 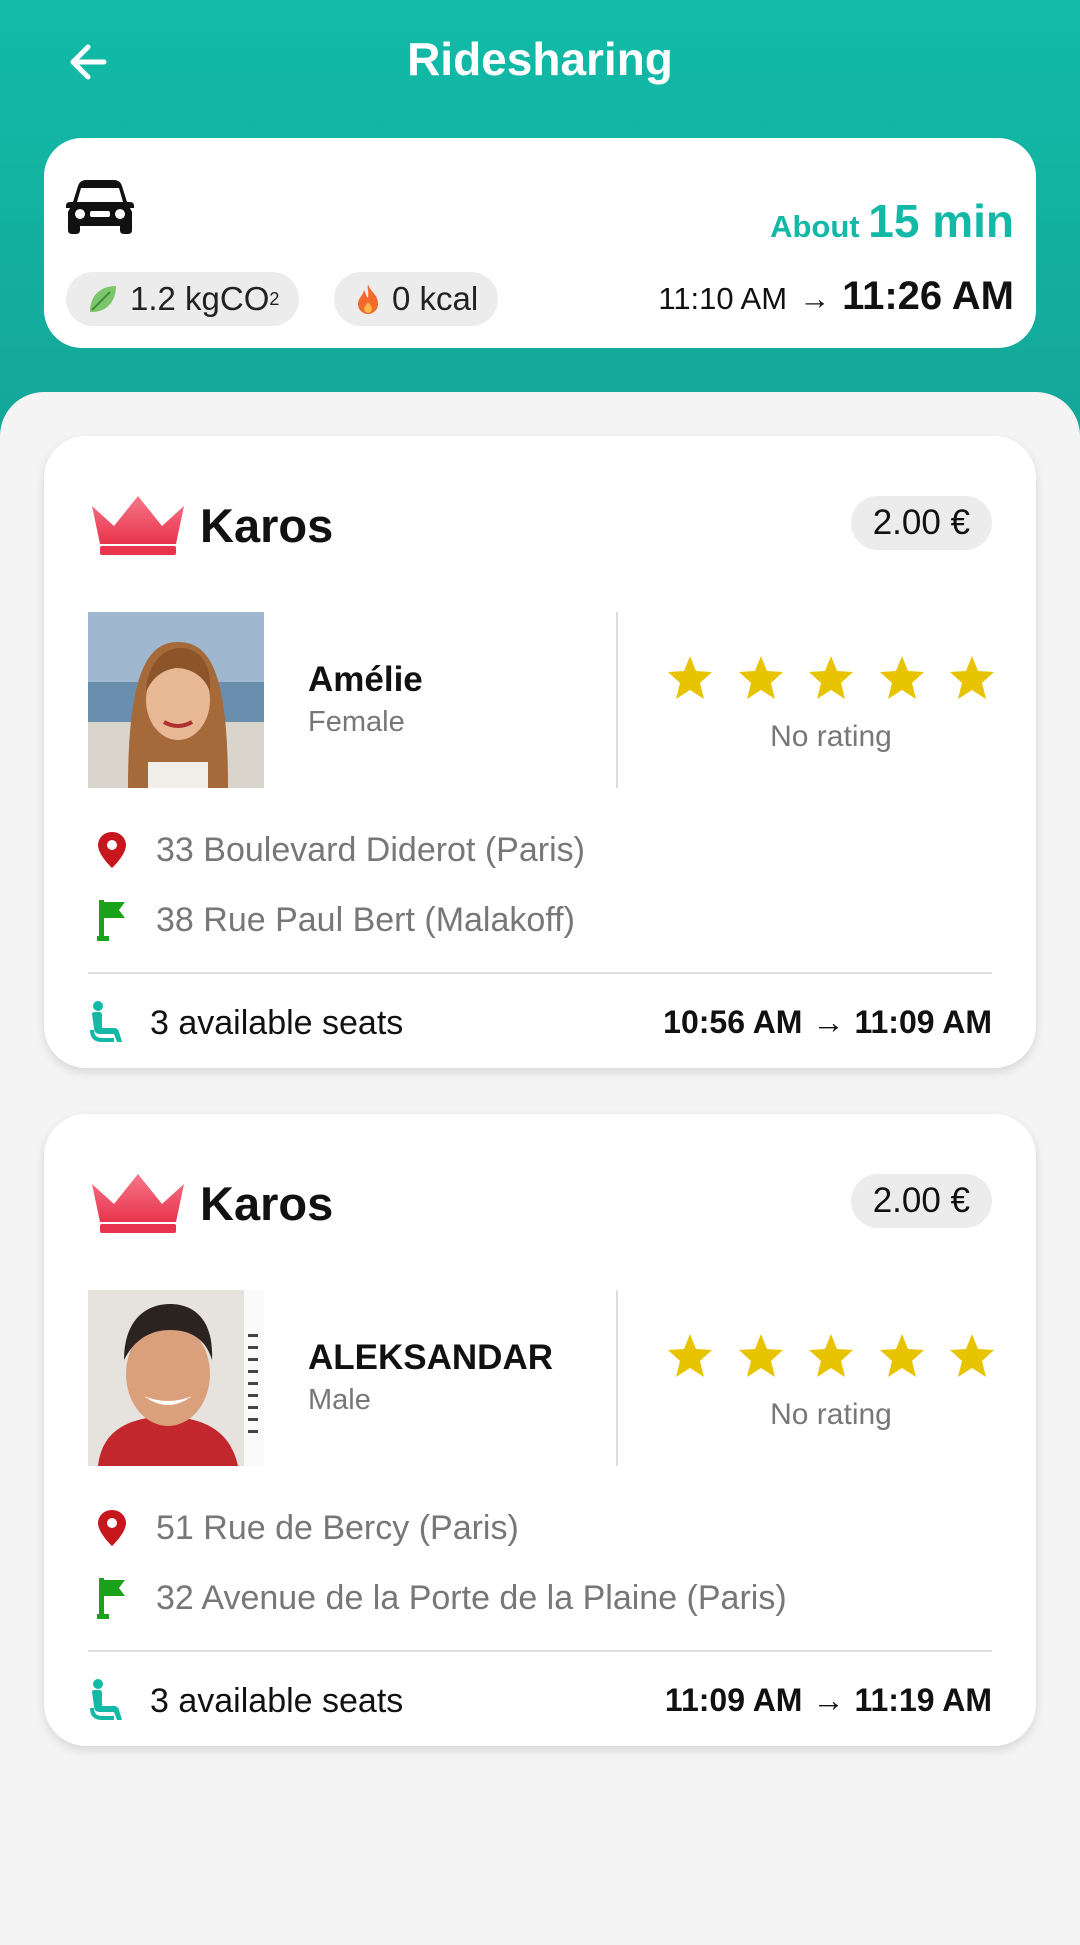 I want to click on driver-gender: Female, so click(x=356, y=722).